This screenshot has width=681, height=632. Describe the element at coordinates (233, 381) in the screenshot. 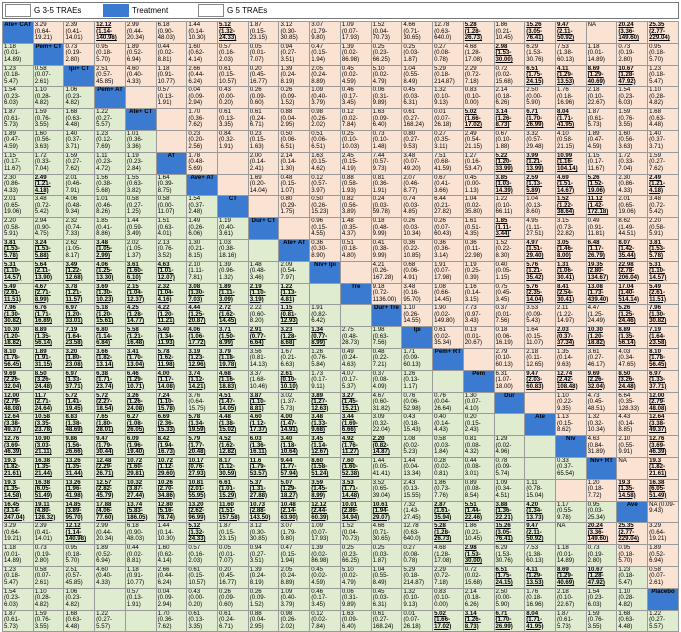

I see `cell-16-7: 4.68 (1.16- 18.83)` at that location.